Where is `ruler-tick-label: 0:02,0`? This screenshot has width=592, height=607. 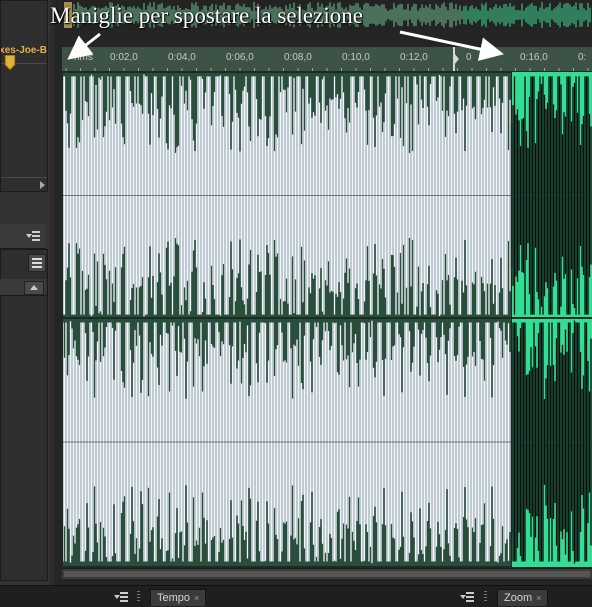
ruler-tick-label: 0:02,0 is located at coordinates (124, 57).